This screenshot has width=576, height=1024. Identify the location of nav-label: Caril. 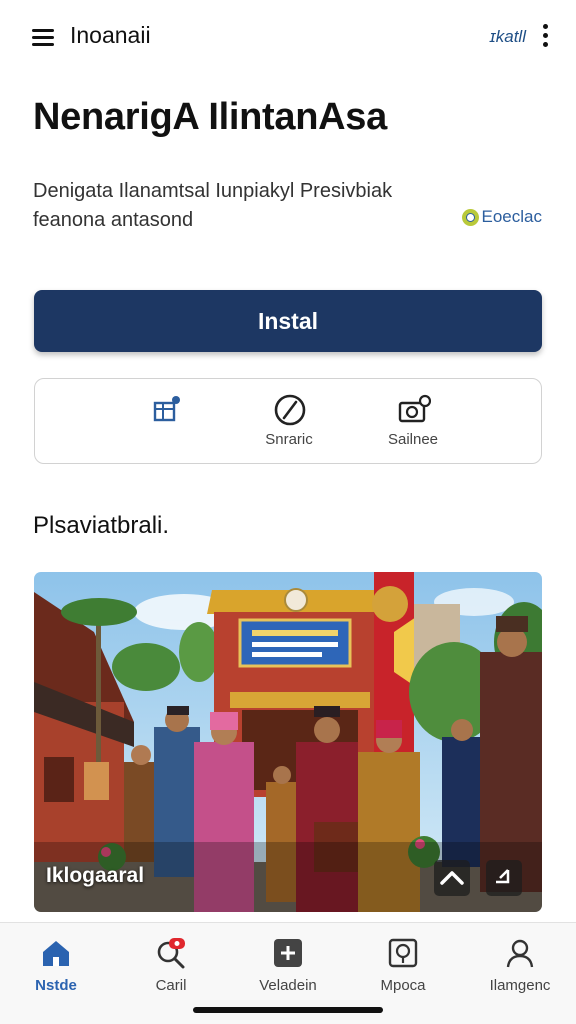
(171, 985).